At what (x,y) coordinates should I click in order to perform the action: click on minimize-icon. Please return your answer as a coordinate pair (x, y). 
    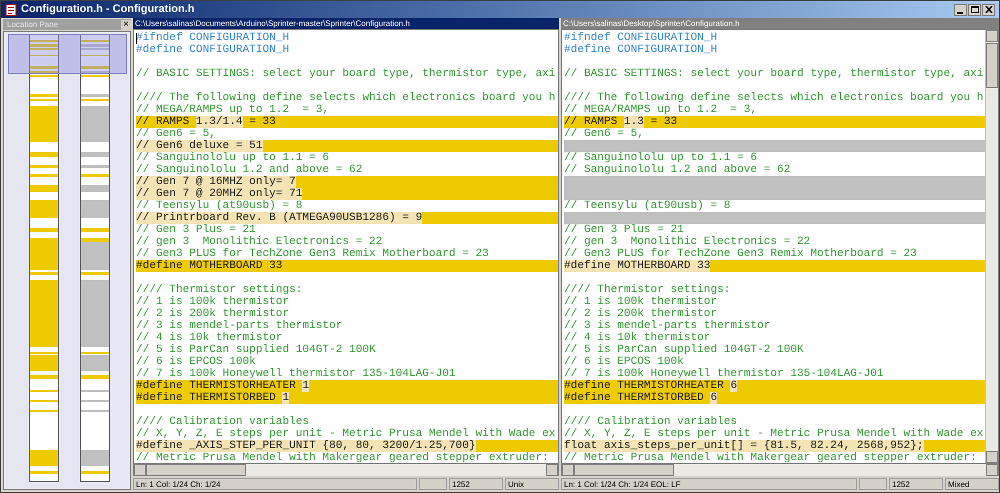
    Looking at the image, I should click on (960, 13).